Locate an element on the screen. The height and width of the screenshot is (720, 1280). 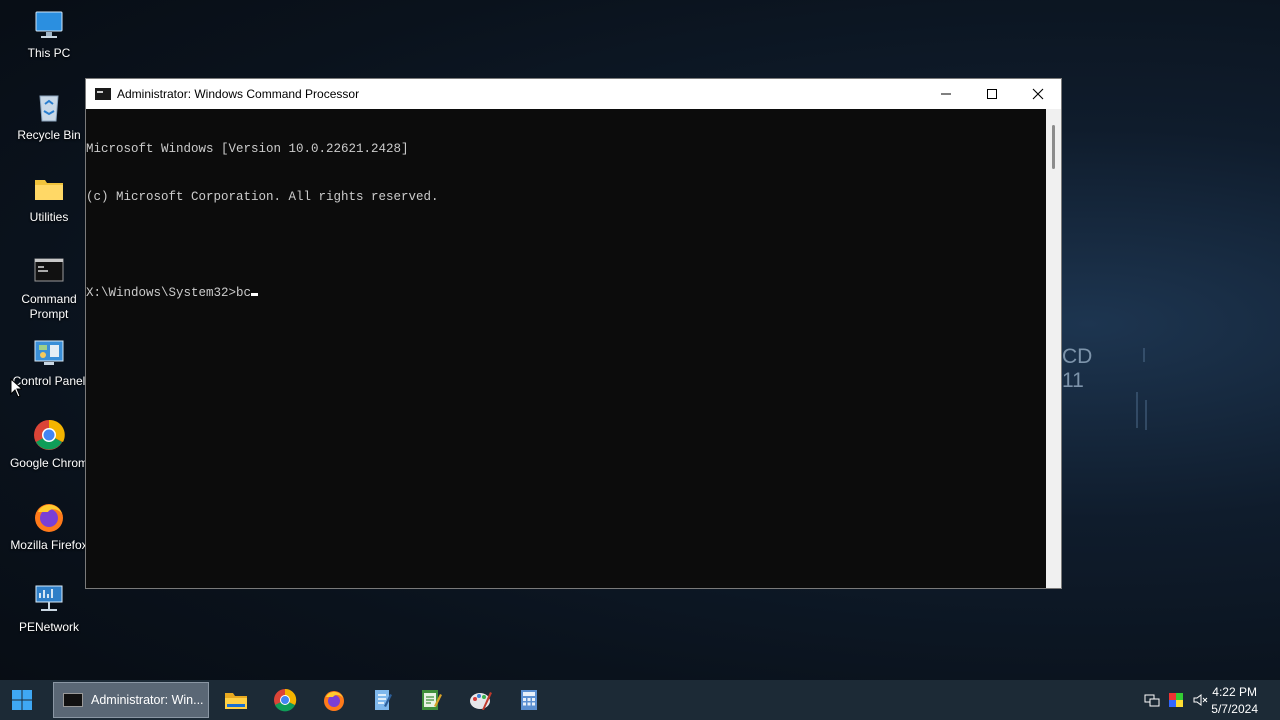
window-titlebar: Administrator: Windows Command Processor is located at coordinates (573, 94).